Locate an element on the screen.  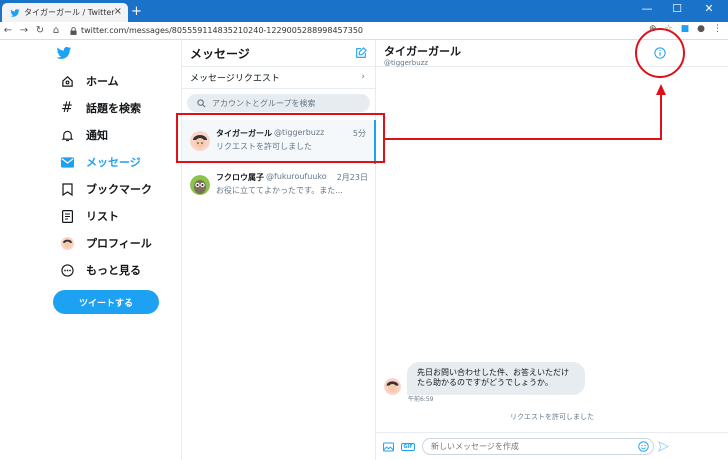
nav-label-explore: 話題を検索 is located at coordinates (113, 108).